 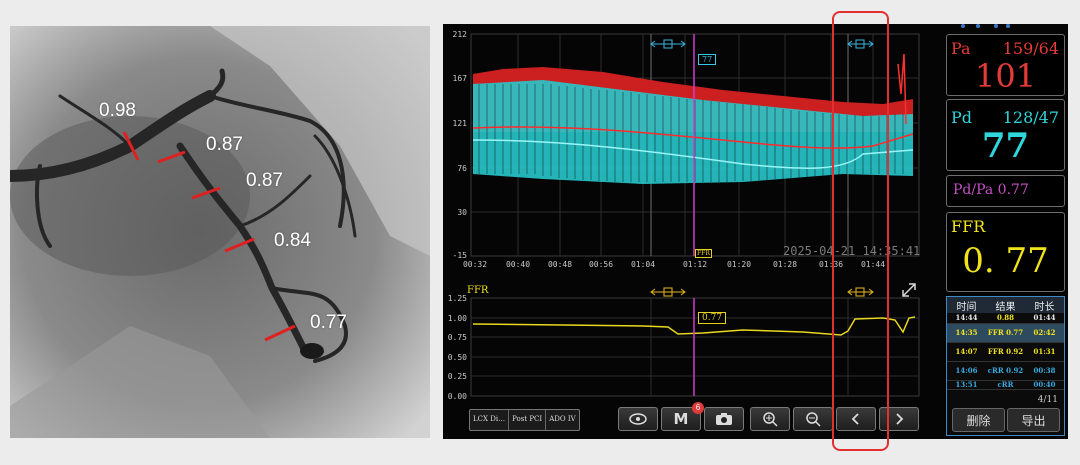 I want to click on cursor-tag: FFR, so click(x=703, y=253).